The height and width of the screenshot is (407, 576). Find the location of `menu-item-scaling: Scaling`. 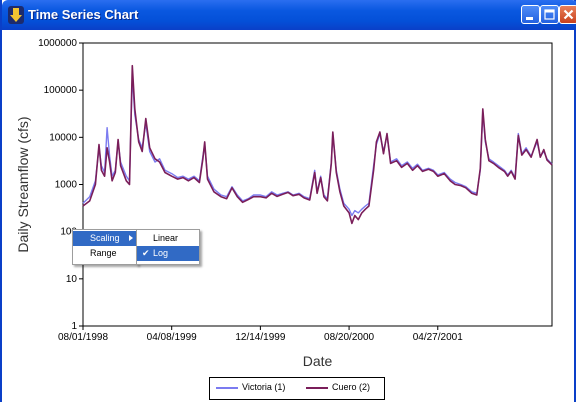

menu-item-scaling: Scaling is located at coordinates (105, 238).